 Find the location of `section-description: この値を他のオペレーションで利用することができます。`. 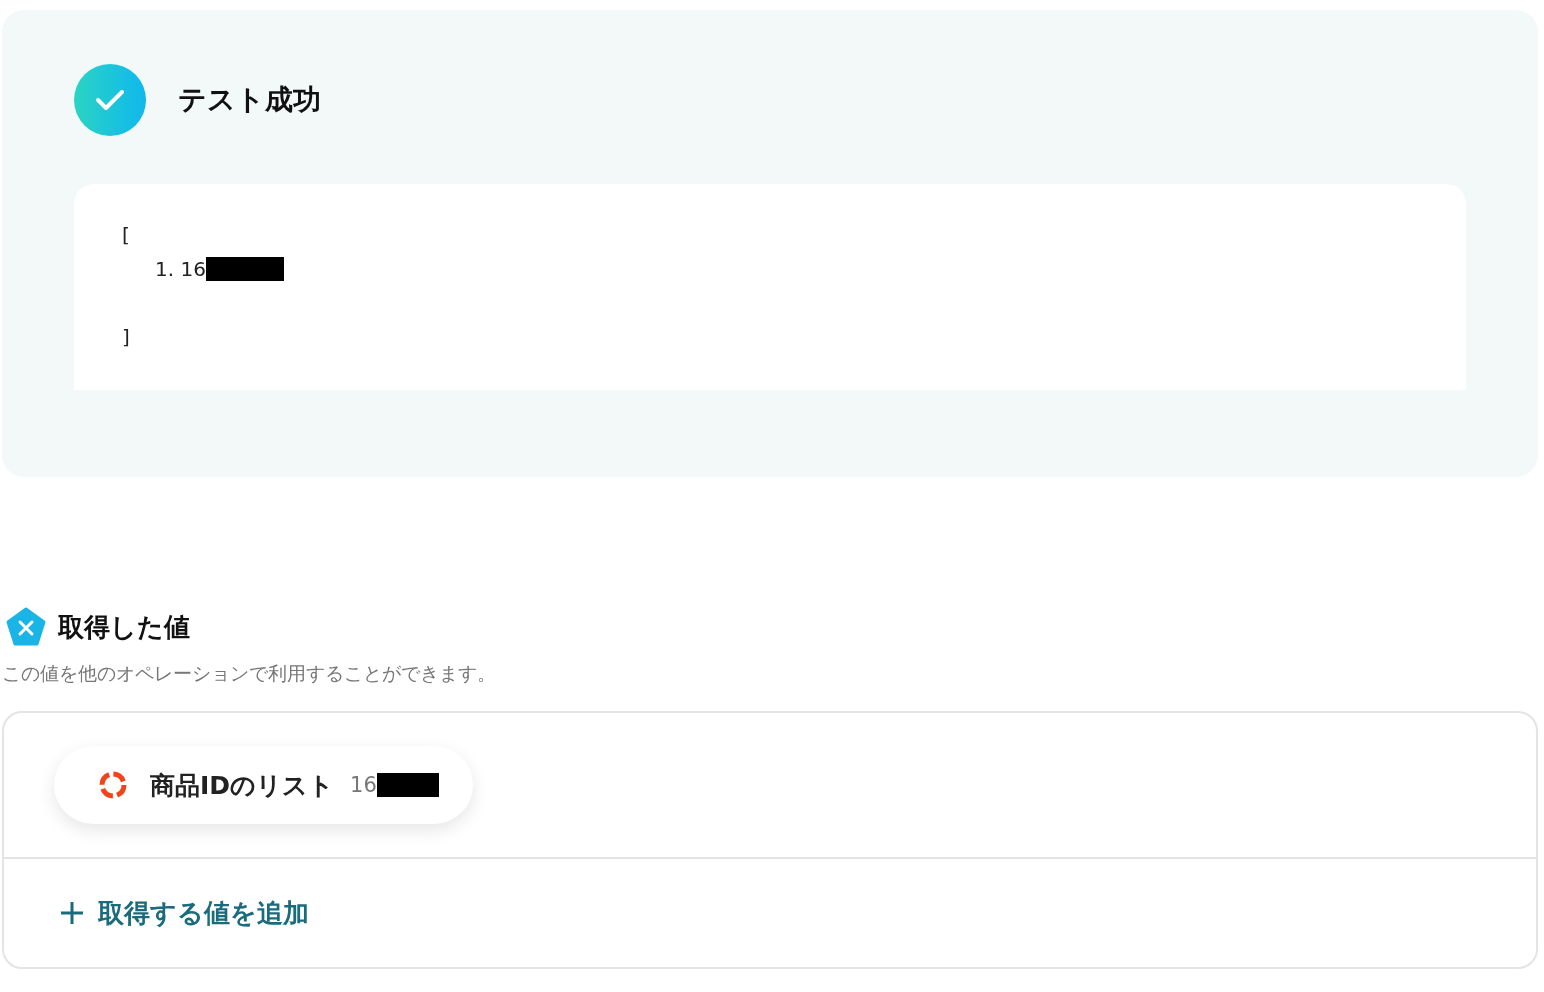

section-description: この値を他のオペレーションで利用することができます。 is located at coordinates (249, 673).